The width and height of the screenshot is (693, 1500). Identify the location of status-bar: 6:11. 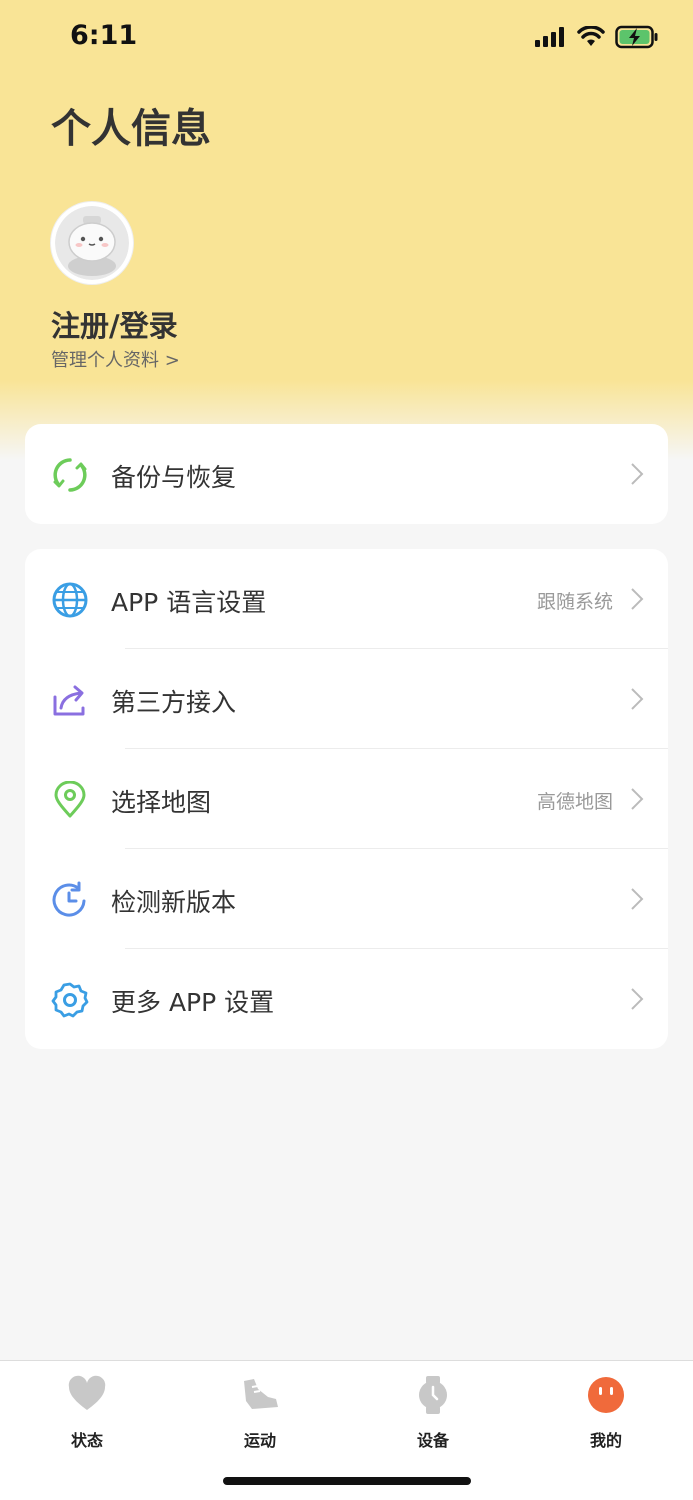
(346, 40).